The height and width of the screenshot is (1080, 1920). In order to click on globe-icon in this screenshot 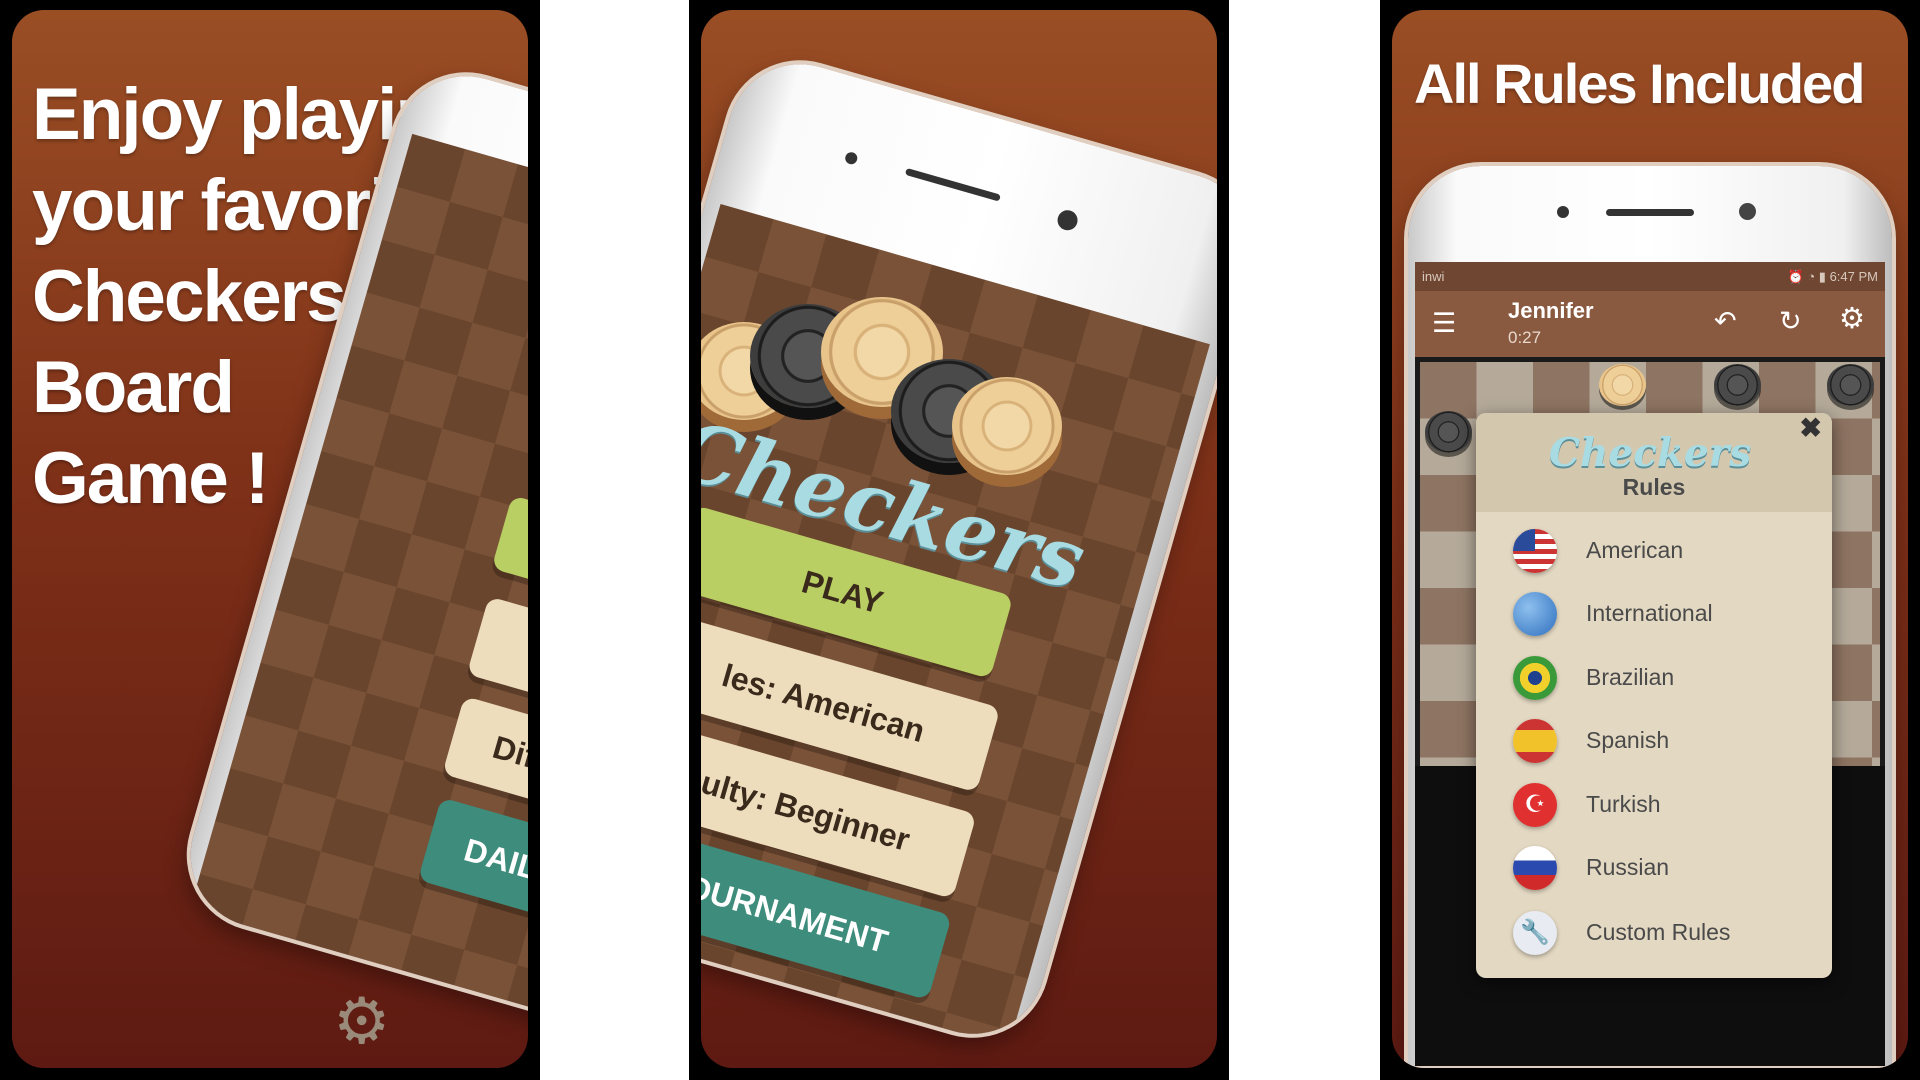, I will do `click(1535, 613)`.